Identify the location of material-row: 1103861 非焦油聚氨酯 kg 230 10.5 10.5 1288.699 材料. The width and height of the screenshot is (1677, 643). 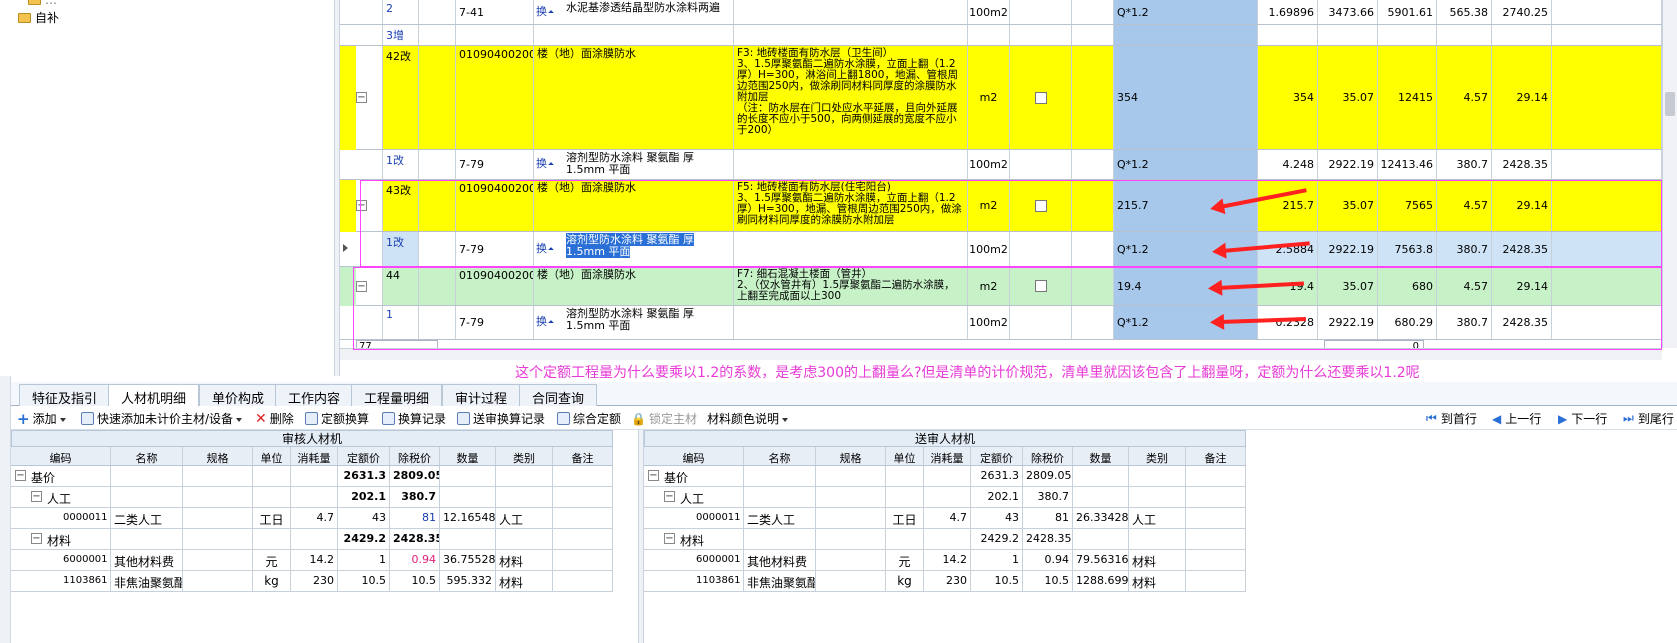
(945, 581).